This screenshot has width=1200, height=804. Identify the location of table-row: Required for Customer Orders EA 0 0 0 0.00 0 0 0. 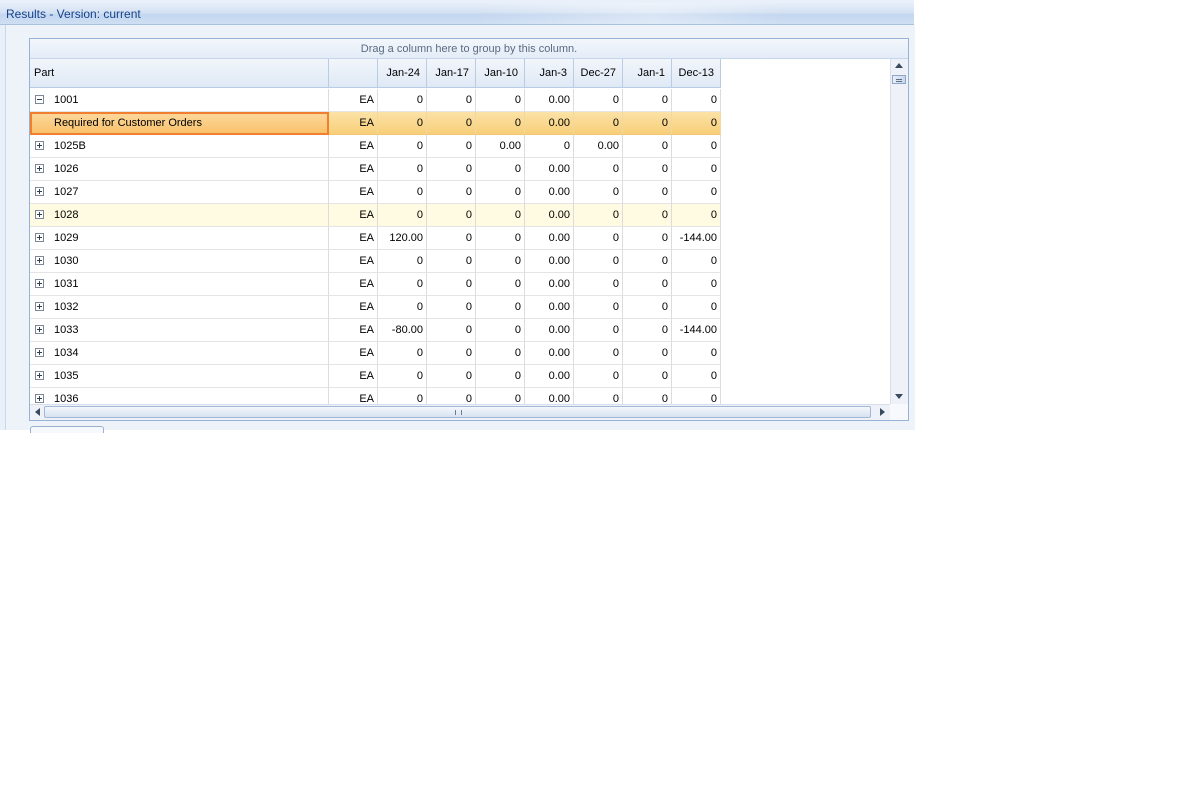
(375, 123).